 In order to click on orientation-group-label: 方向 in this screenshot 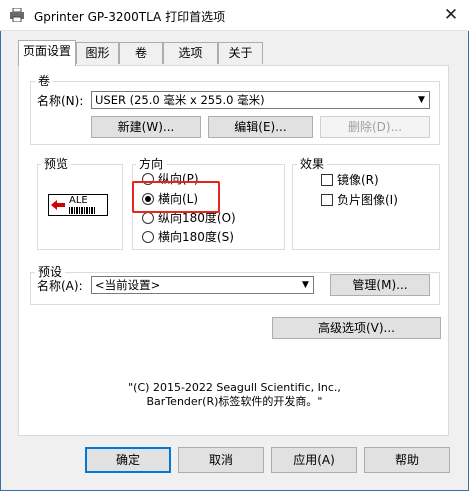, I will do `click(151, 164)`.